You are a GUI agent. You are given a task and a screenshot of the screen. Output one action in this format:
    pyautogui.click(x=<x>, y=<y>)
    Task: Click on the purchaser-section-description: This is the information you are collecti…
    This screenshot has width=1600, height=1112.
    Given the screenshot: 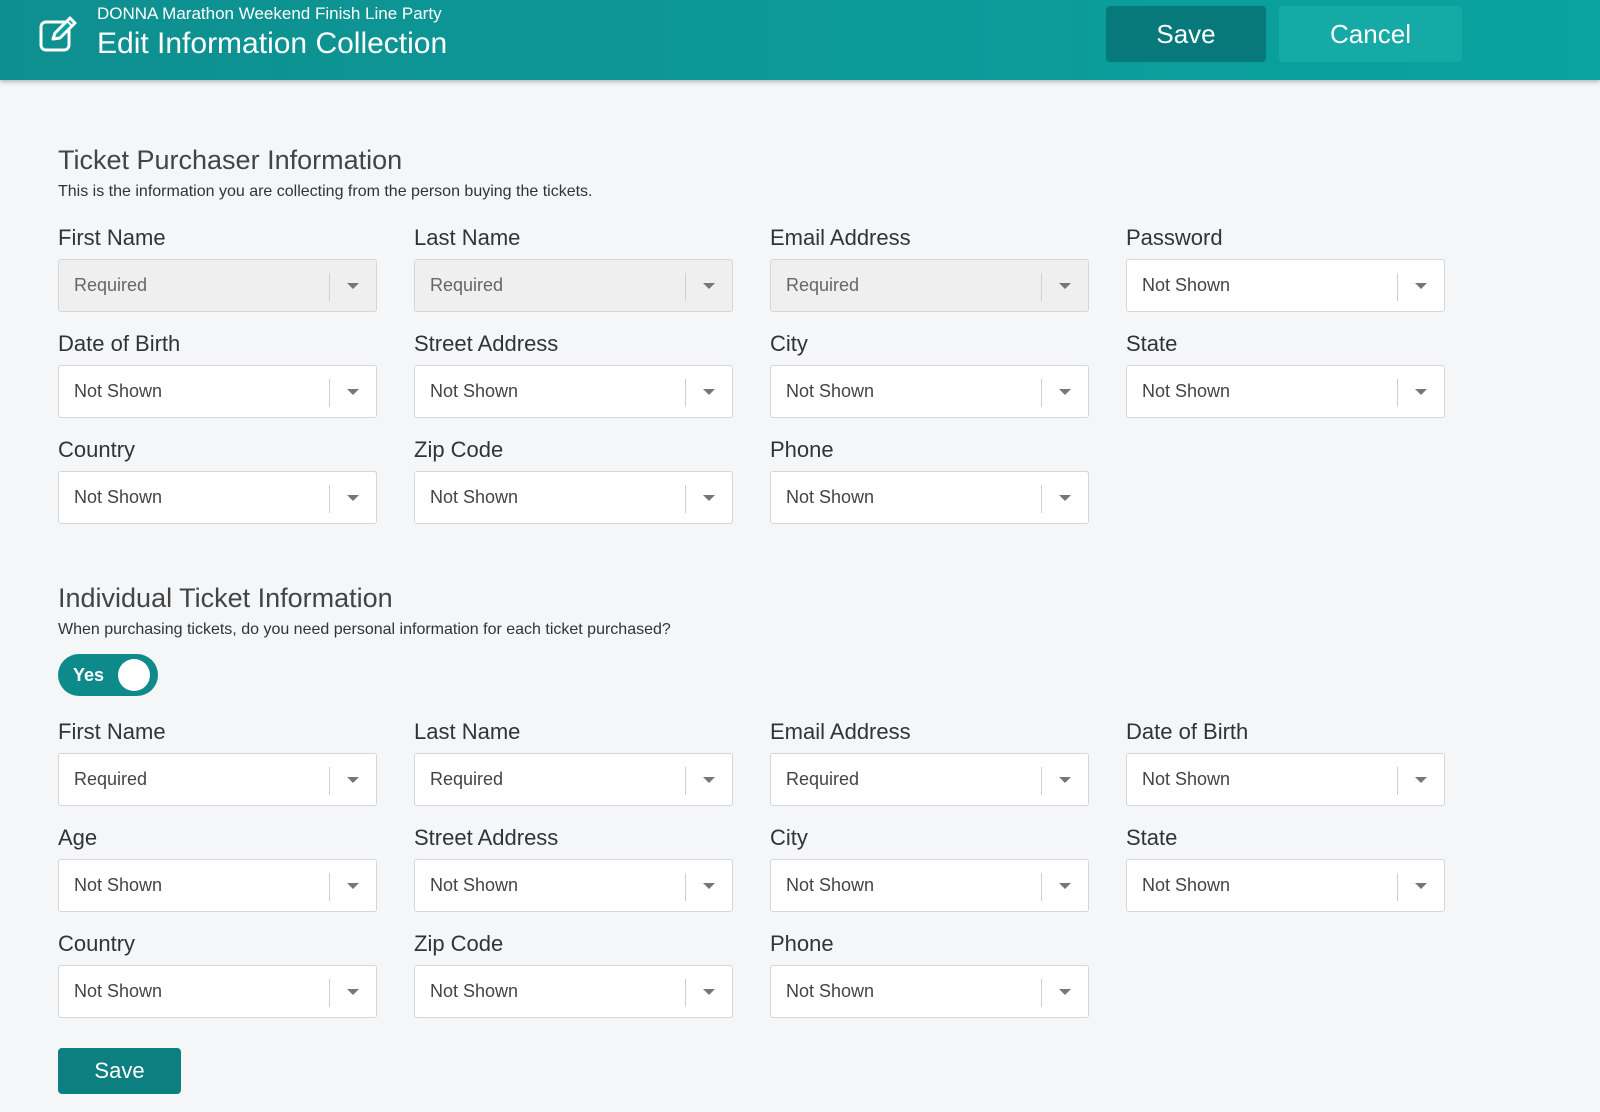 What is the action you would take?
    pyautogui.click(x=325, y=191)
    